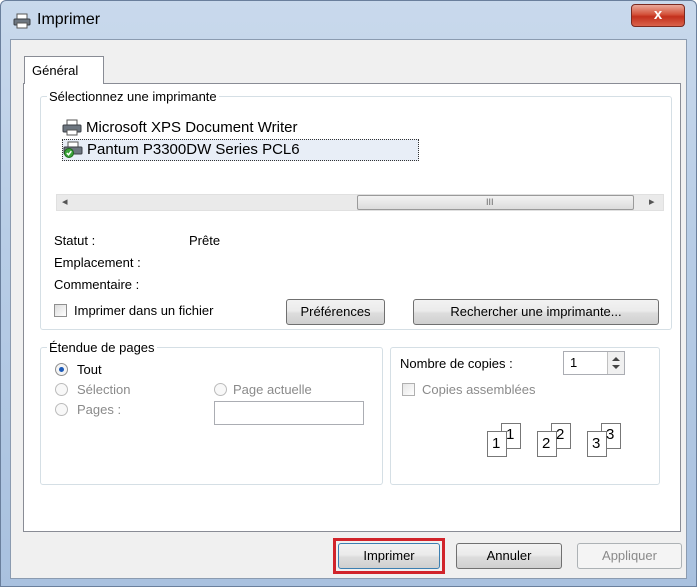 Image resolution: width=697 pixels, height=587 pixels. I want to click on scrollbar-thumb: III, so click(495, 202).